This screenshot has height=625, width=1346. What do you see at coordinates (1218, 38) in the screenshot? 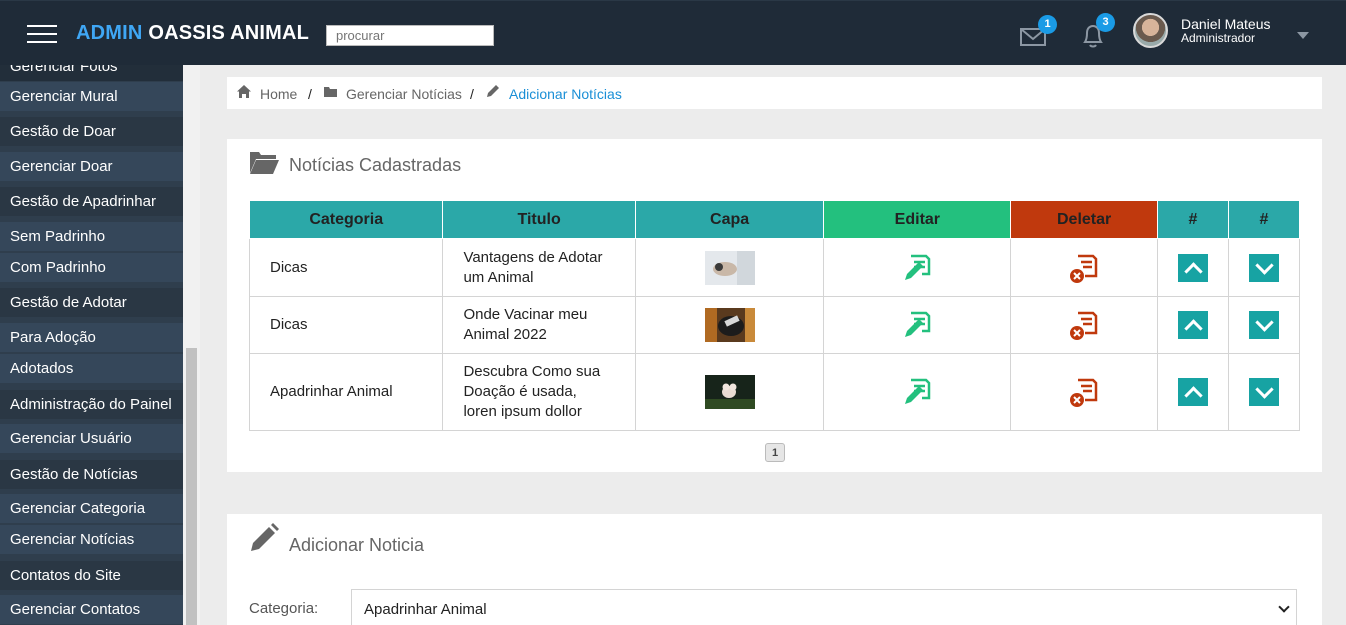
I see `user-role: Administrador` at bounding box center [1218, 38].